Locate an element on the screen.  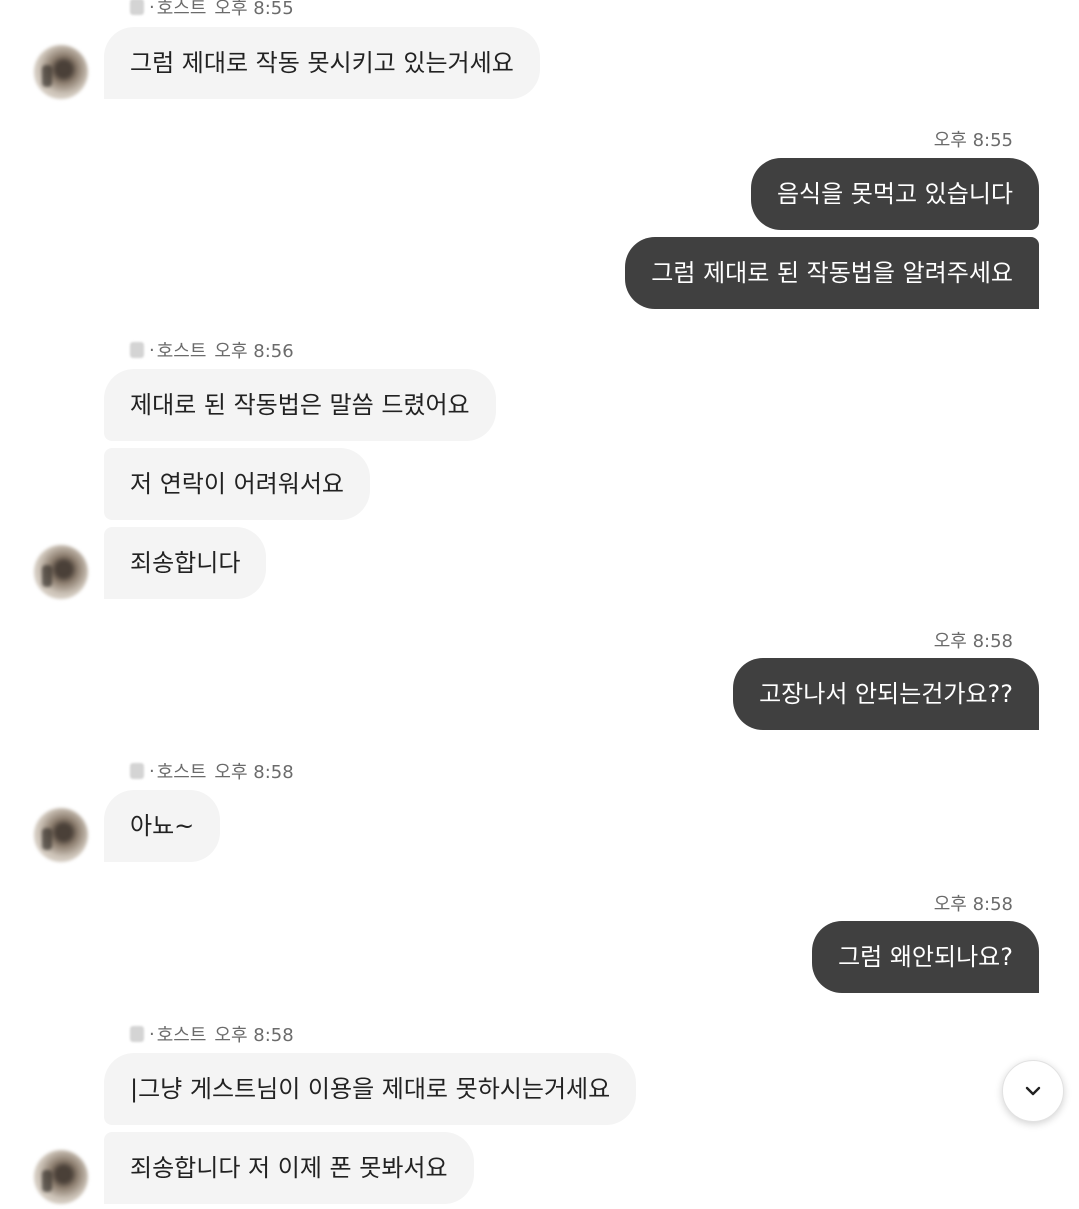
message-text: |그냥 게스트님이 이용을 제대로 못하시는거세요 is located at coordinates (370, 1089).